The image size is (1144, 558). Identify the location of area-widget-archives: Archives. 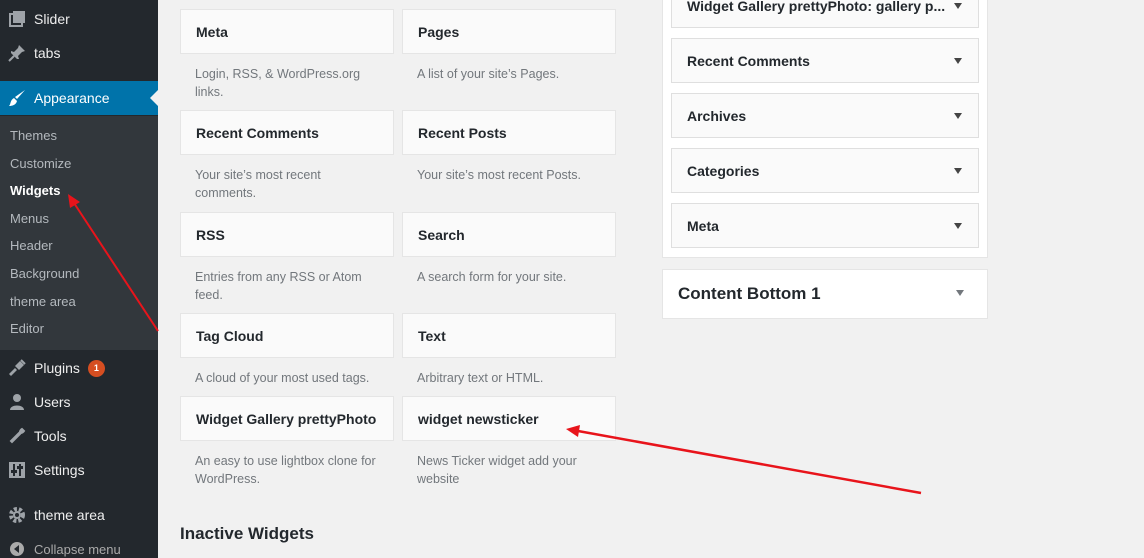
(825, 115).